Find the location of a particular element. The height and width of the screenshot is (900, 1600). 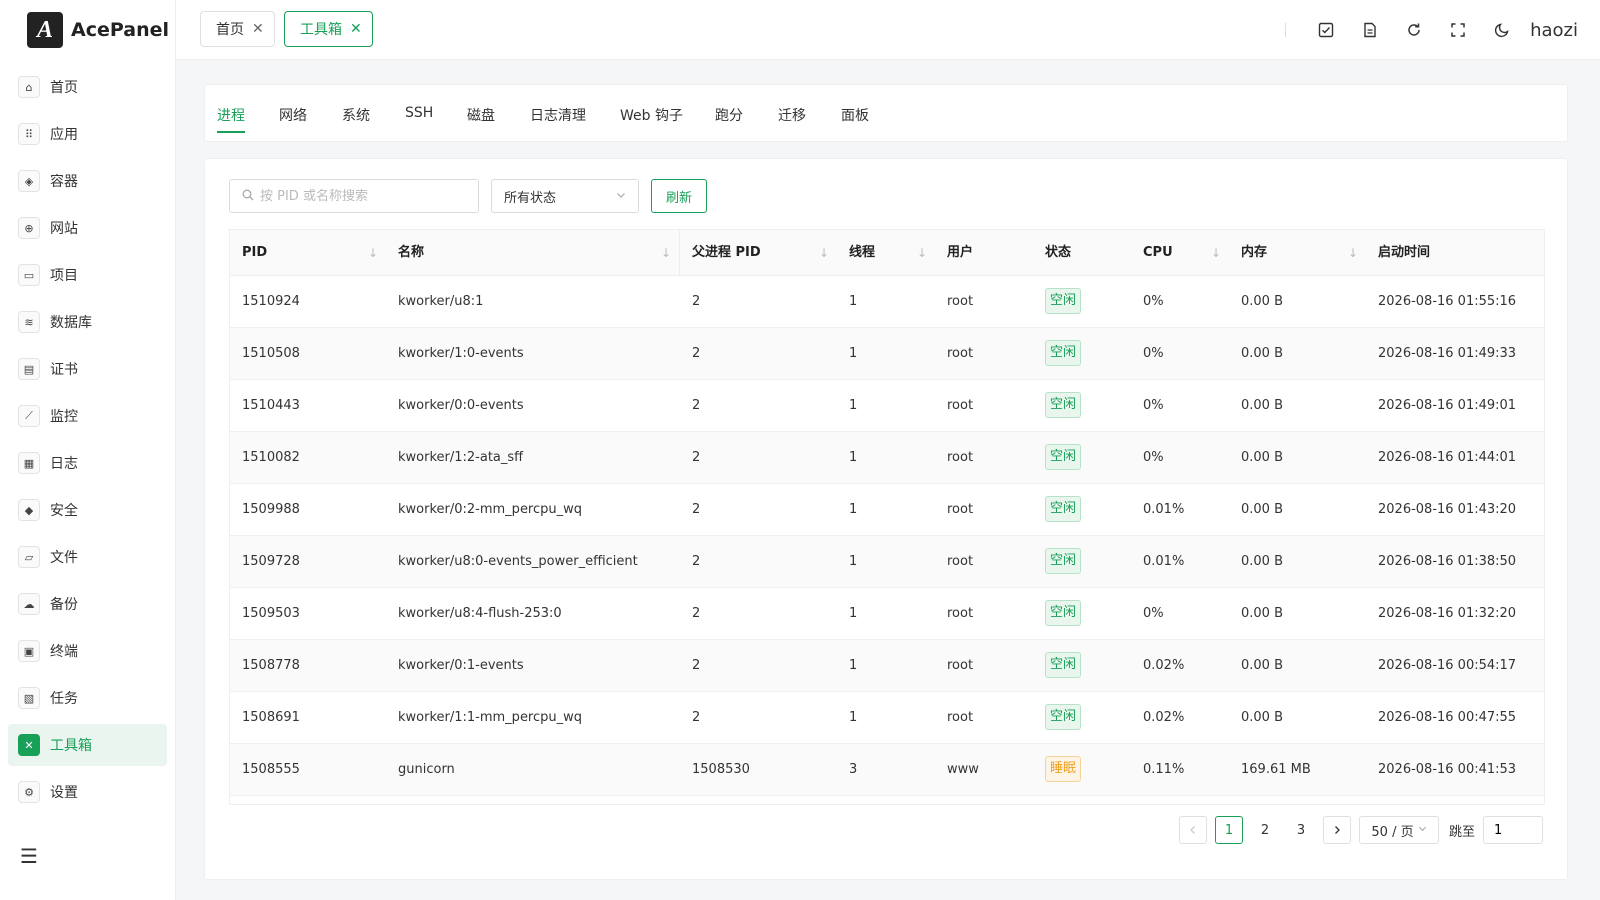

divider is located at coordinates (1286, 30).